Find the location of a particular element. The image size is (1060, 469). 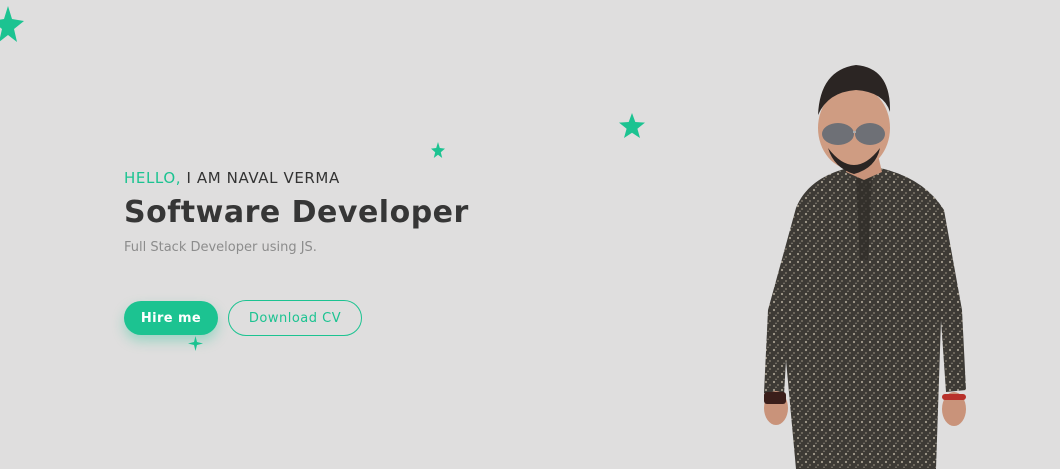

page-title: Software Developer is located at coordinates (296, 212).